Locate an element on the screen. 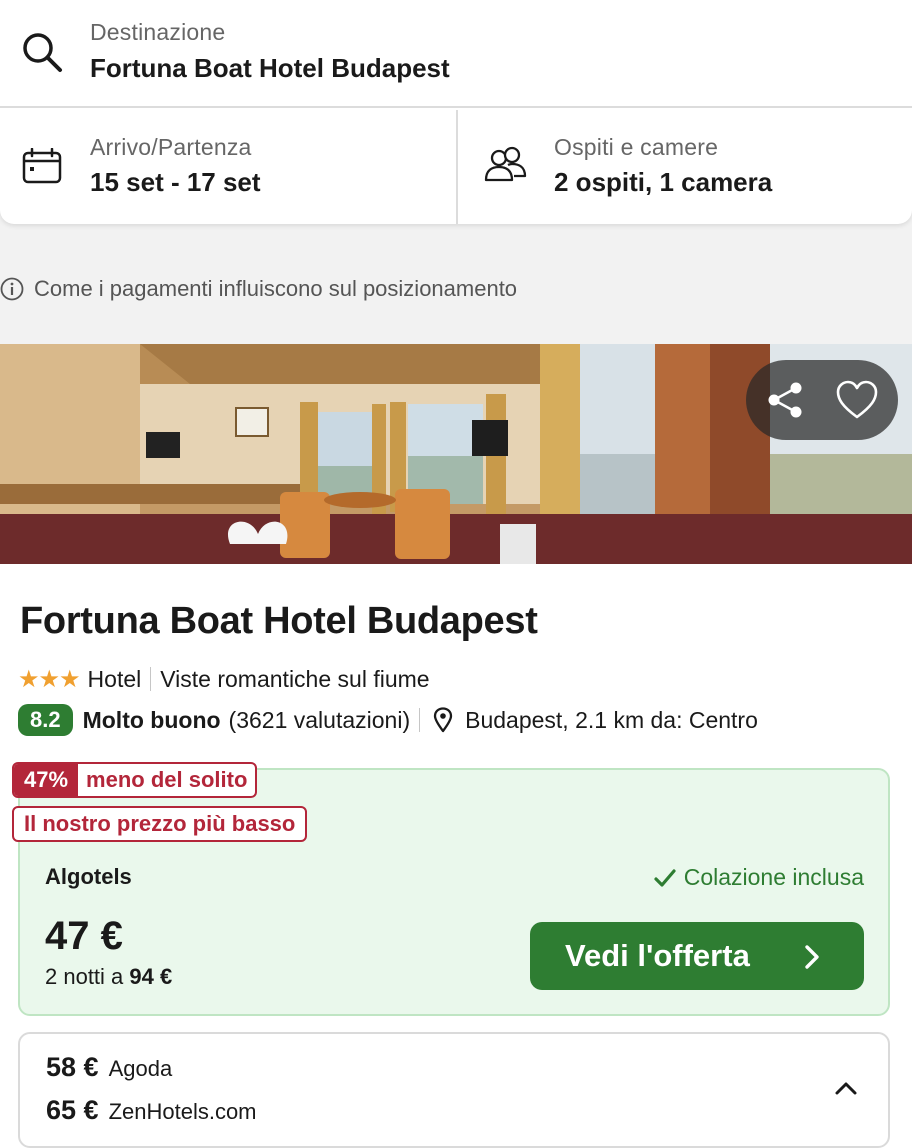 Image resolution: width=912 pixels, height=1148 pixels. offer-price: 58 € is located at coordinates (72, 1067).